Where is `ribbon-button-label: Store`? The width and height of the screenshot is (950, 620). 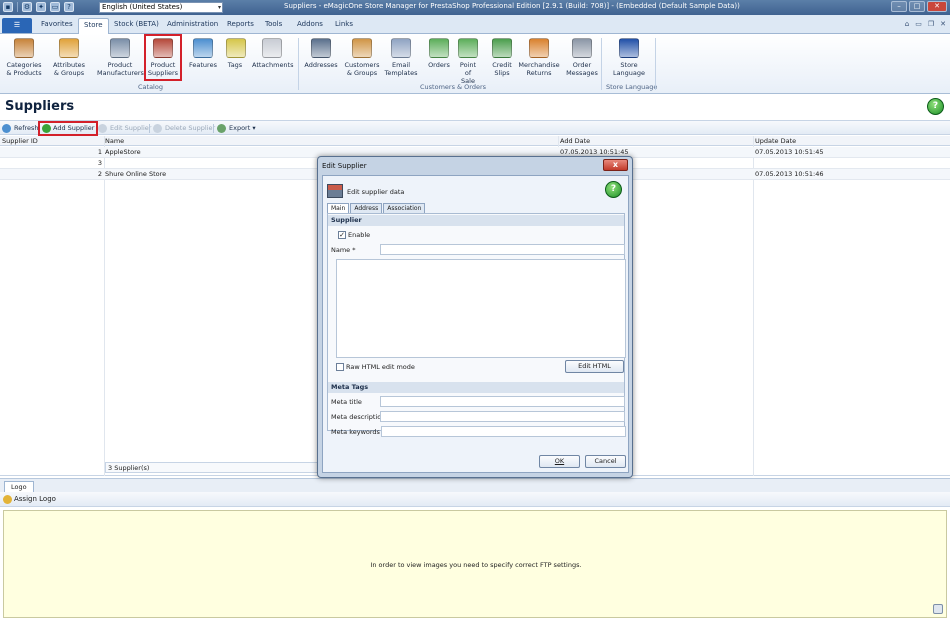
ribbon-button-label: Store is located at coordinates (629, 65).